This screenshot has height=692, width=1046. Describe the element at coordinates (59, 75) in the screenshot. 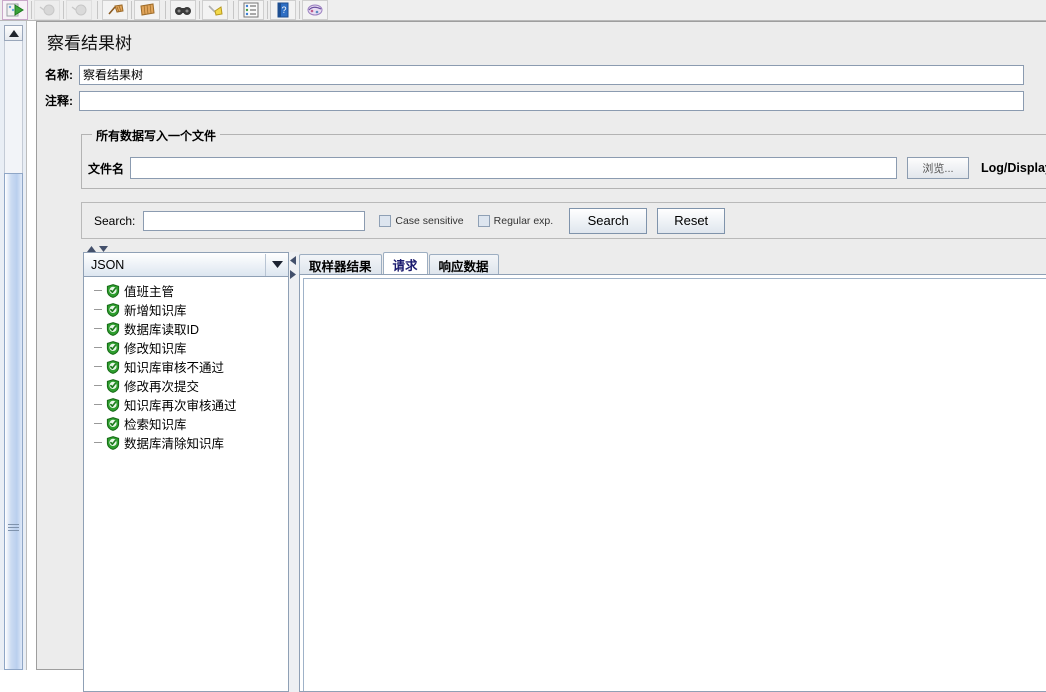

I see `name-label: 名称:` at that location.